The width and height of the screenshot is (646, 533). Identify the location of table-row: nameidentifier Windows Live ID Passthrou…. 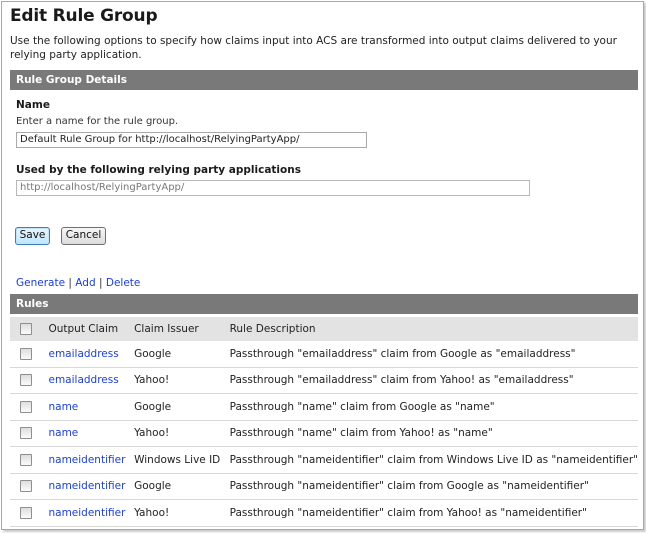
(324, 460).